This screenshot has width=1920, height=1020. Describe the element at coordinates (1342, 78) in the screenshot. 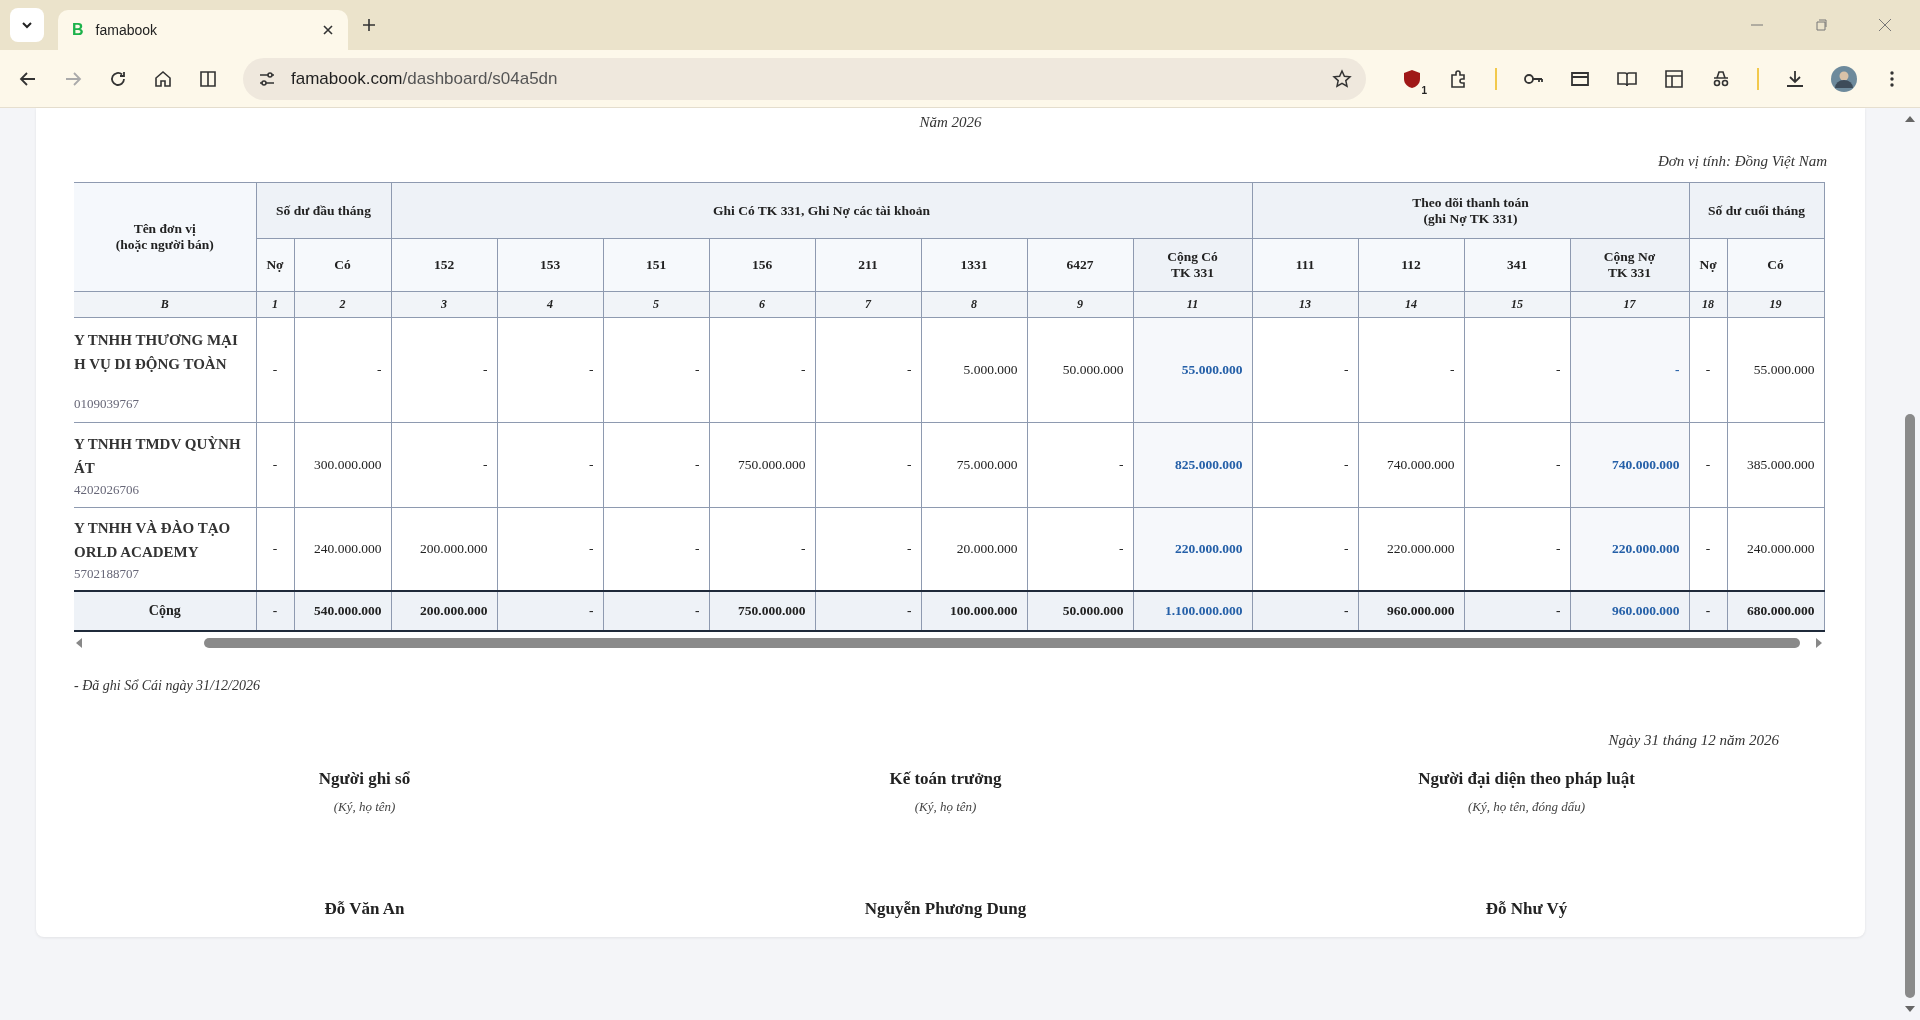

I see `star-icon` at that location.